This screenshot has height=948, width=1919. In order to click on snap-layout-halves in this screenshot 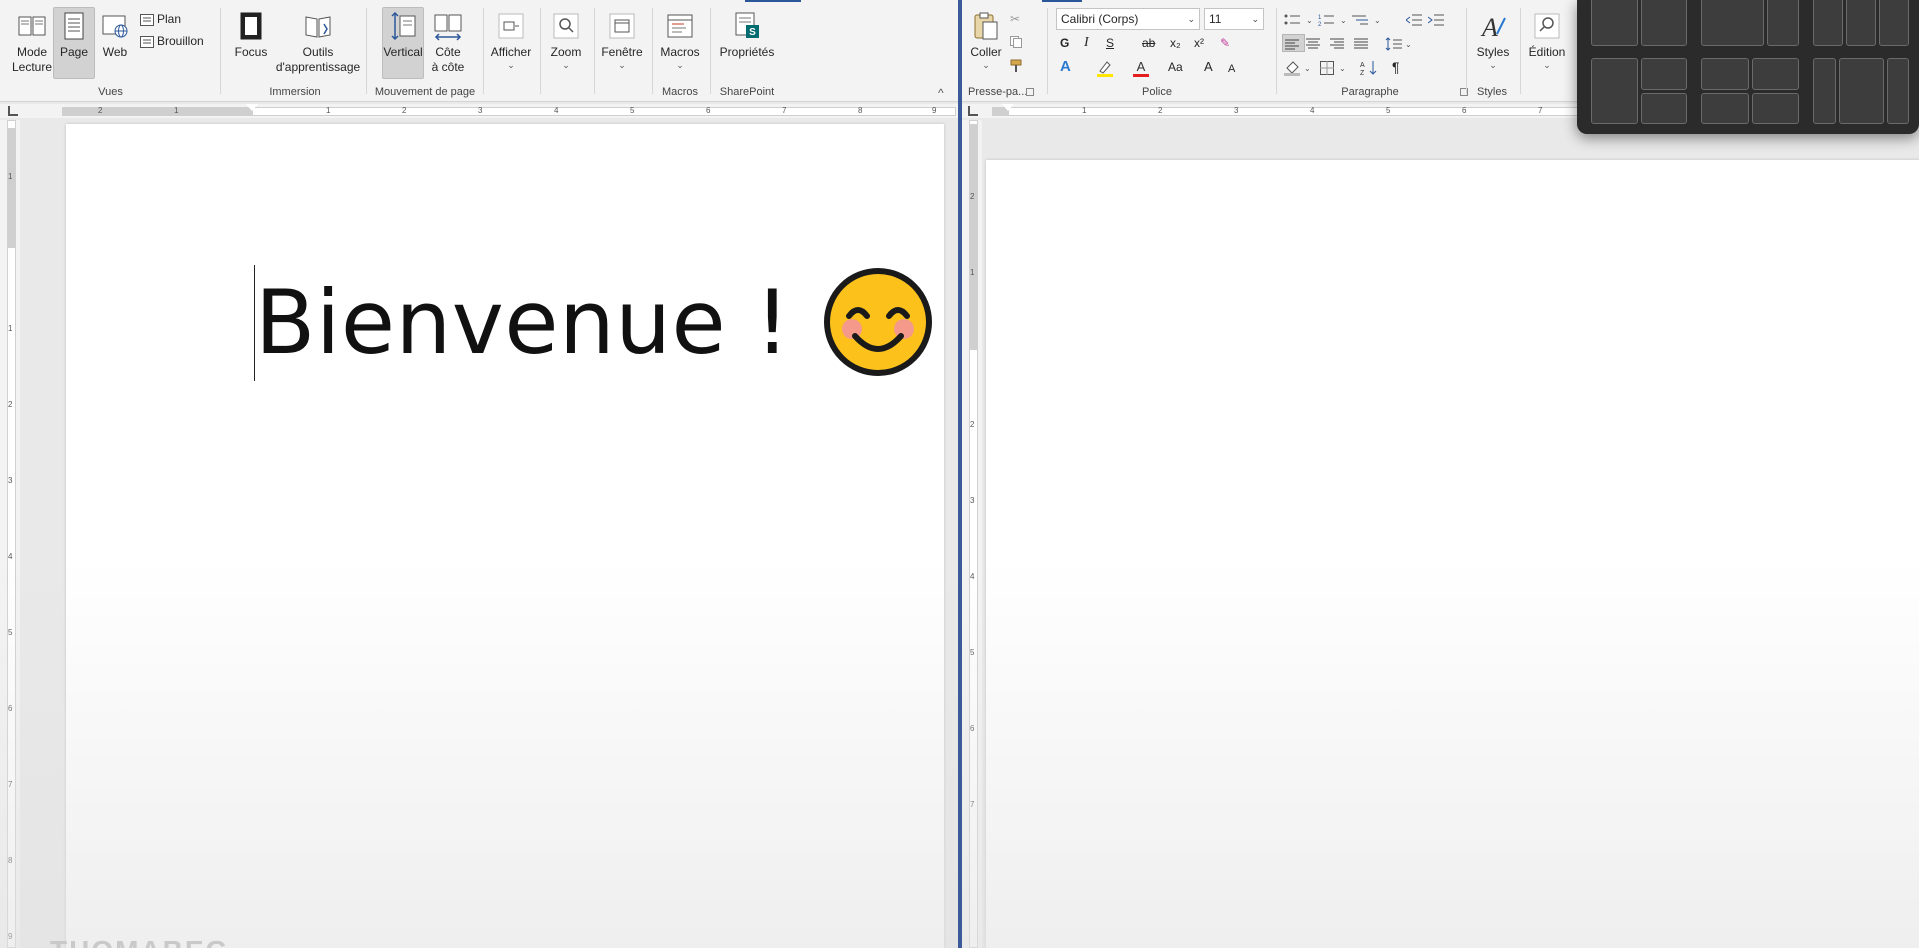, I will do `click(1639, 23)`.